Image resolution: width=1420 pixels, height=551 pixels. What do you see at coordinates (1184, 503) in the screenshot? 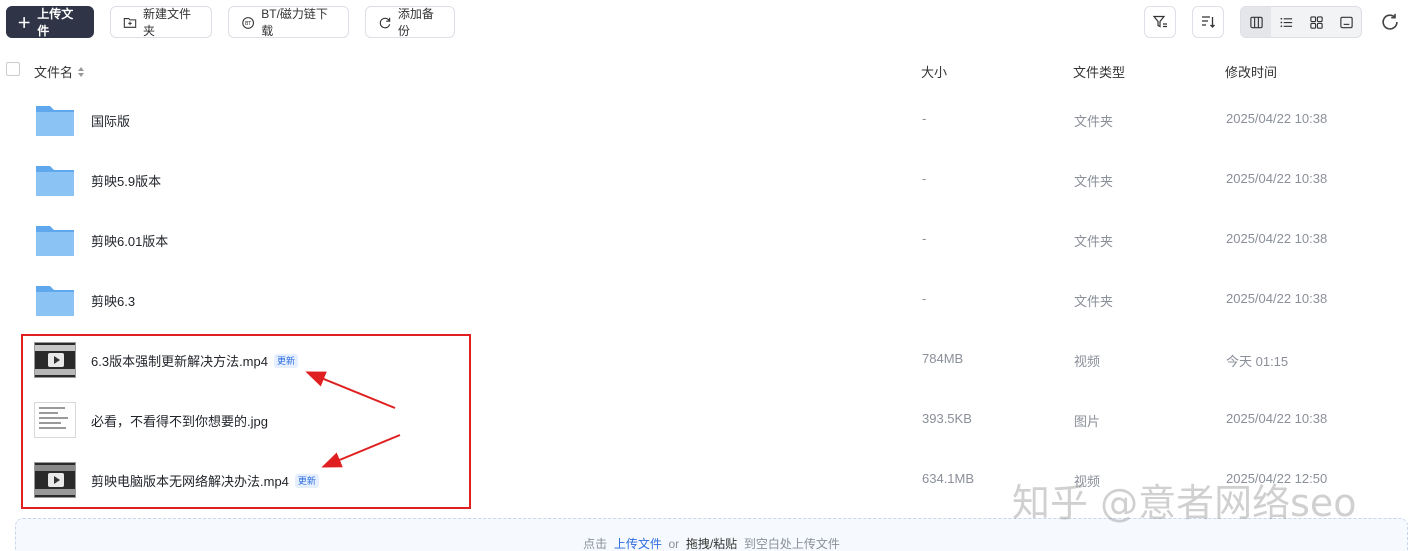
I see `watermark: 知乎 @意者网络seo` at bounding box center [1184, 503].